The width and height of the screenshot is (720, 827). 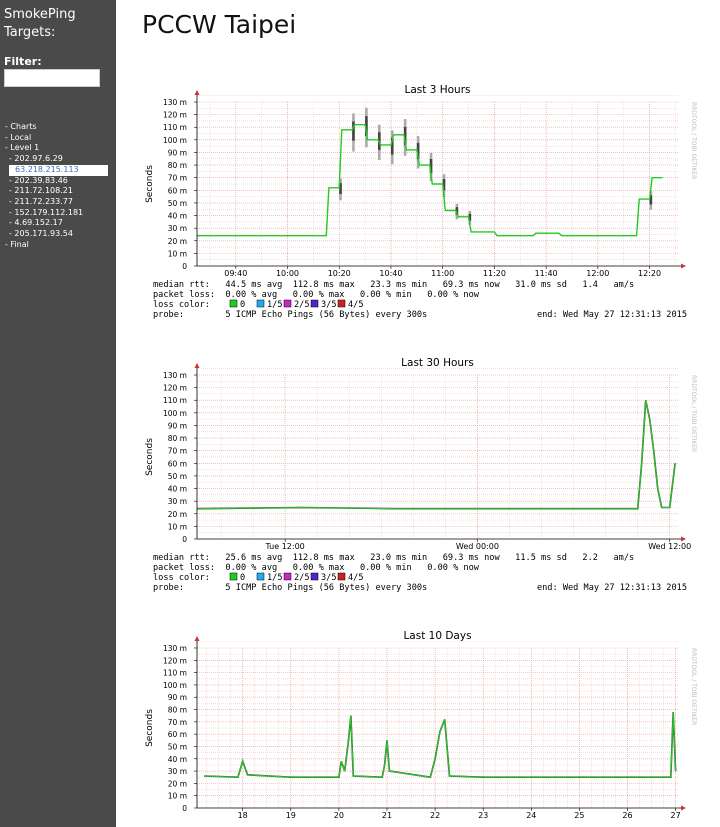 I want to click on legend-loss-color-label: loss color:, so click(x=181, y=305).